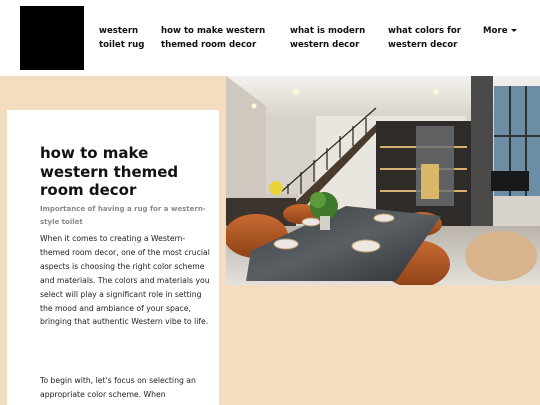 The image size is (540, 405). I want to click on nav-link-line: how to make western, so click(213, 31).